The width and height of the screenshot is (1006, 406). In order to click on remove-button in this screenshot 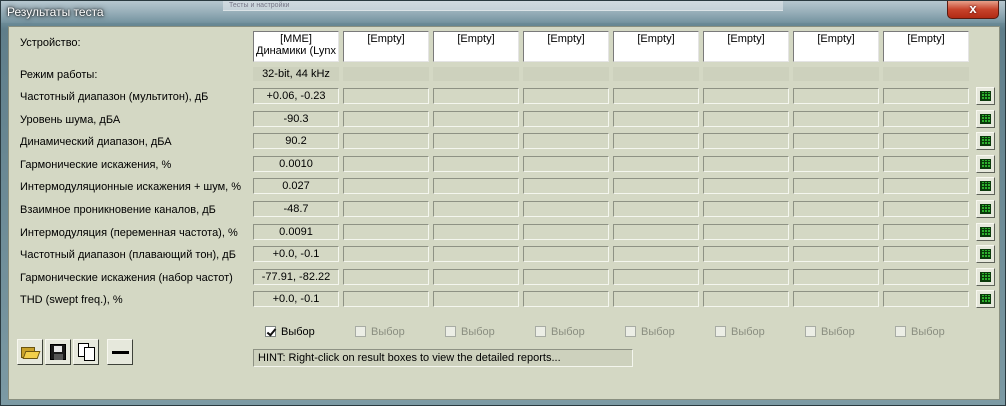, I will do `click(120, 352)`.